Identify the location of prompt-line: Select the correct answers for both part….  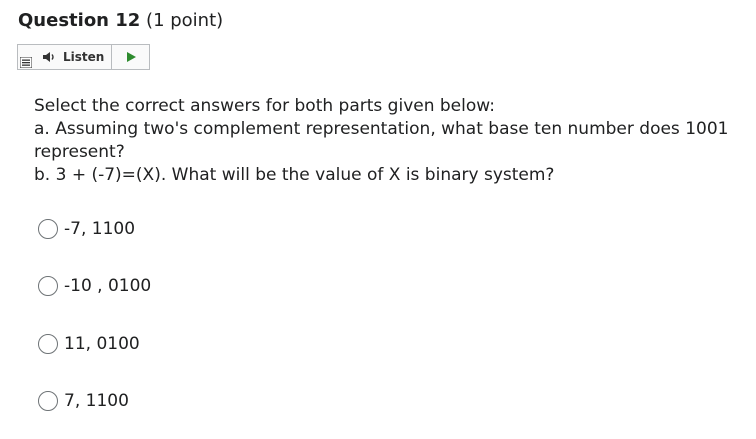
(264, 106).